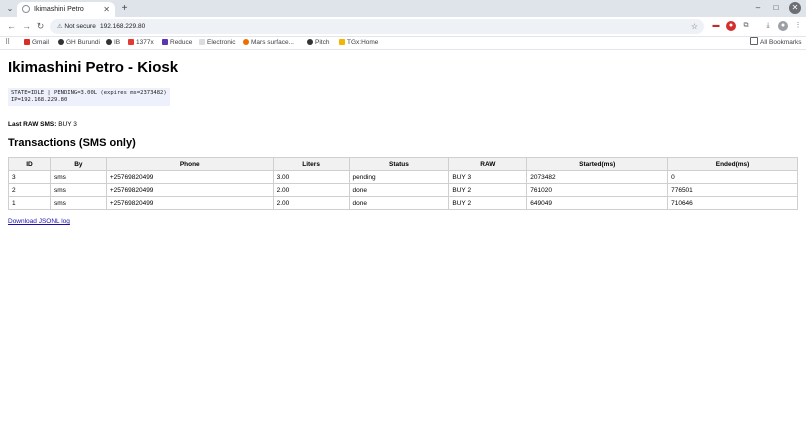  What do you see at coordinates (80, 26) in the screenshot?
I see `security-label: Not secure` at bounding box center [80, 26].